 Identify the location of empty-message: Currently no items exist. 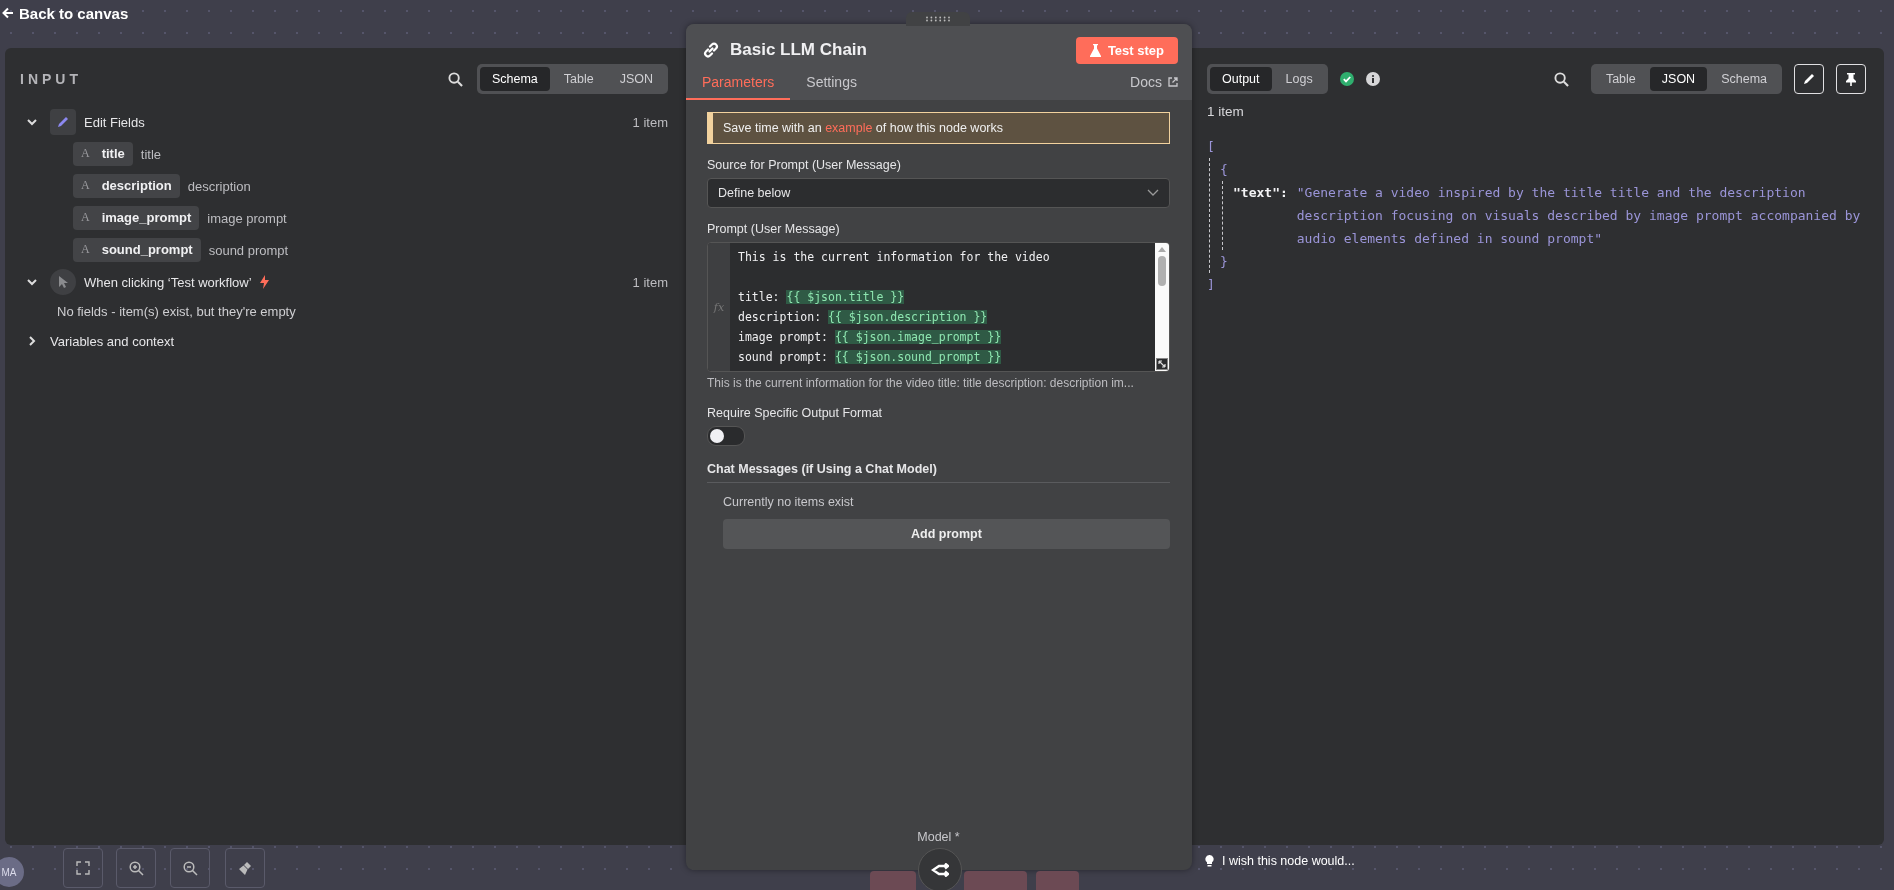
(789, 502).